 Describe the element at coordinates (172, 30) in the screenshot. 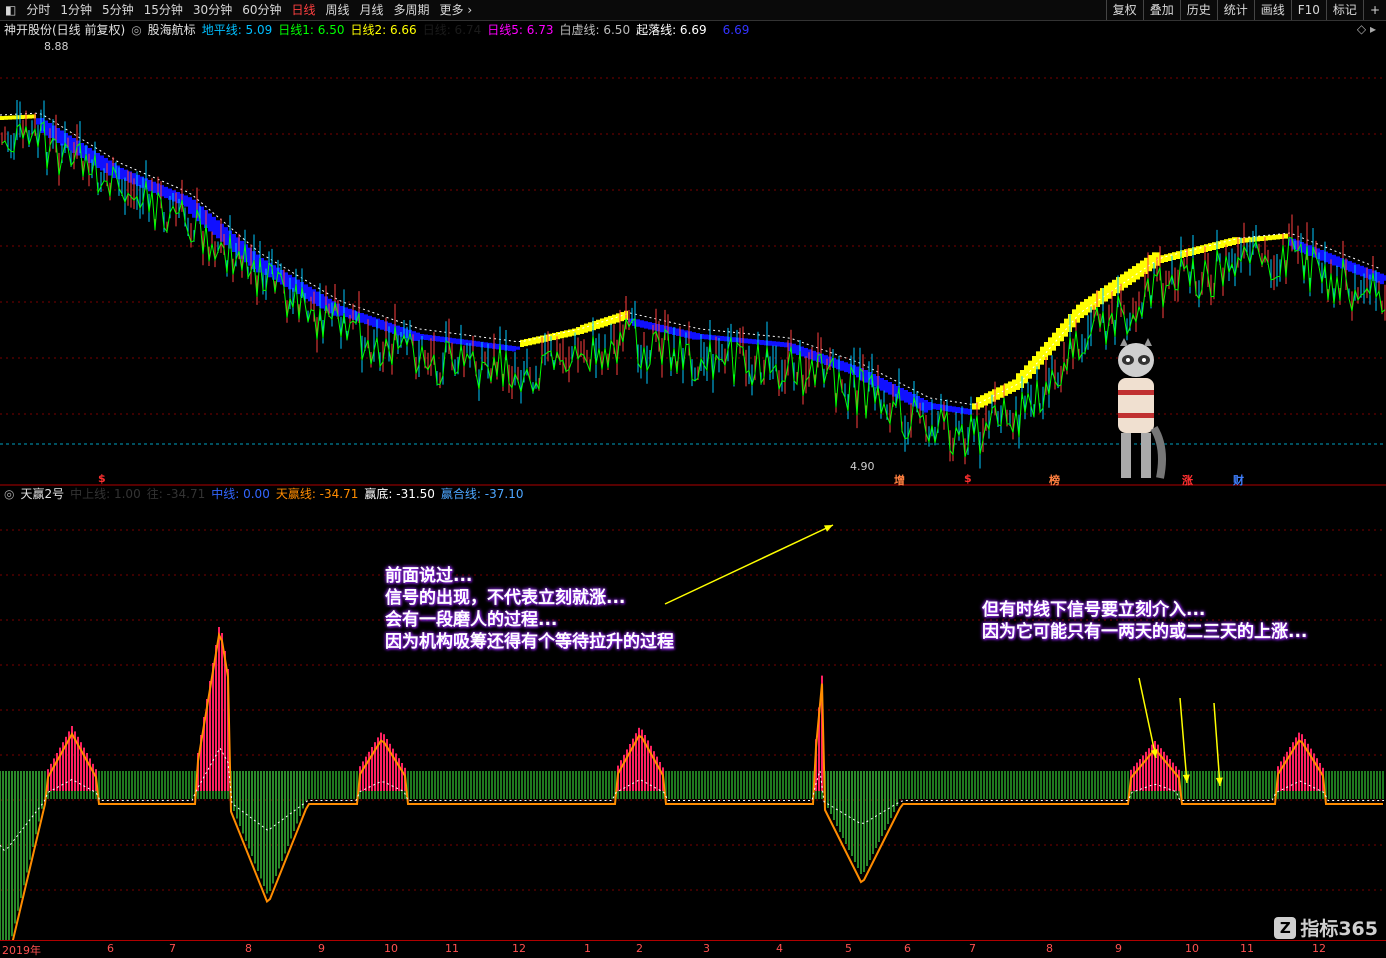

I see `indicator-name: 股海航标` at that location.